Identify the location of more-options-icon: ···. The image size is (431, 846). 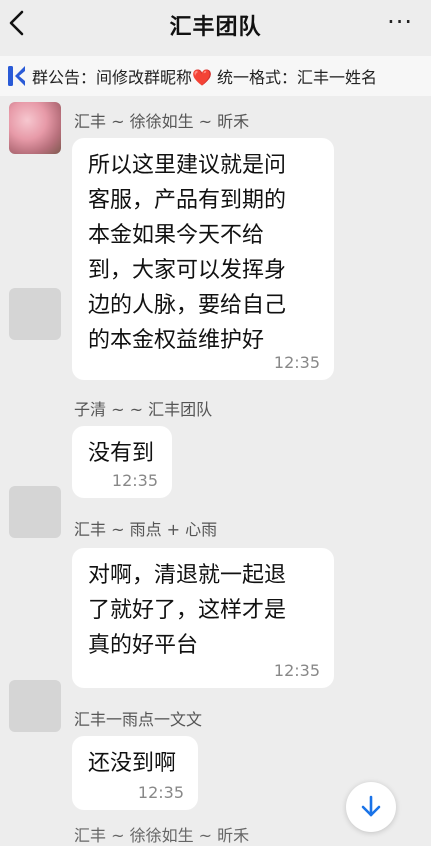
(400, 22).